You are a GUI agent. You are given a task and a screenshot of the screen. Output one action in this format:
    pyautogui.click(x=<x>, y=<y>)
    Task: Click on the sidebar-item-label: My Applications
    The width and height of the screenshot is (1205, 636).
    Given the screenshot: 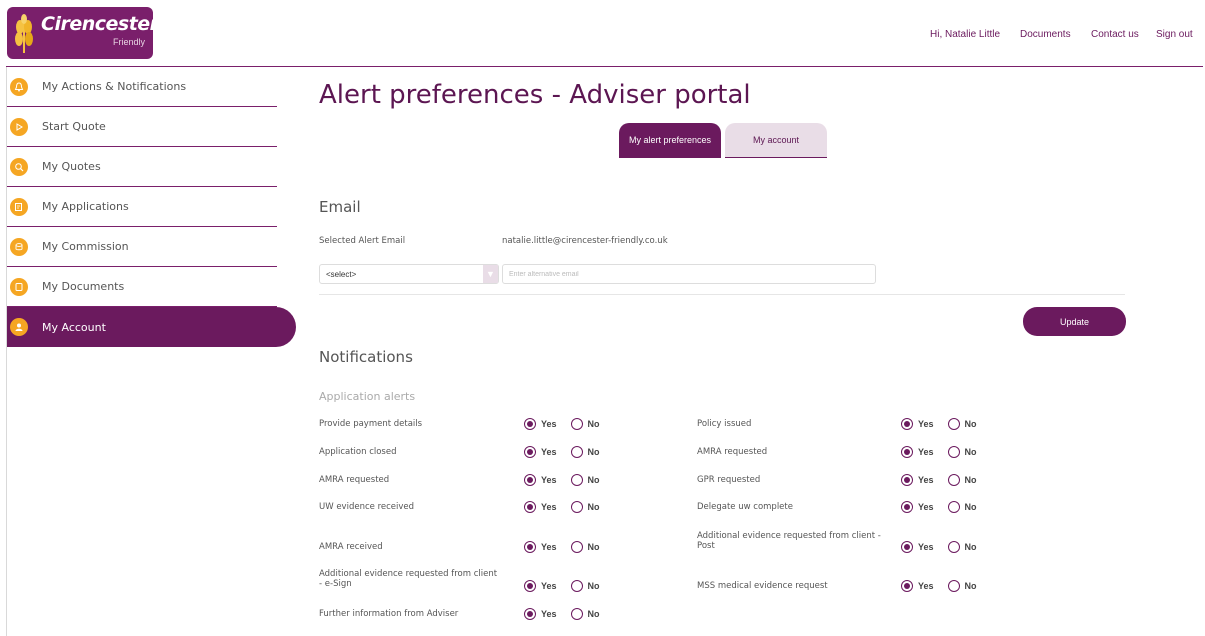 What is the action you would take?
    pyautogui.click(x=85, y=206)
    